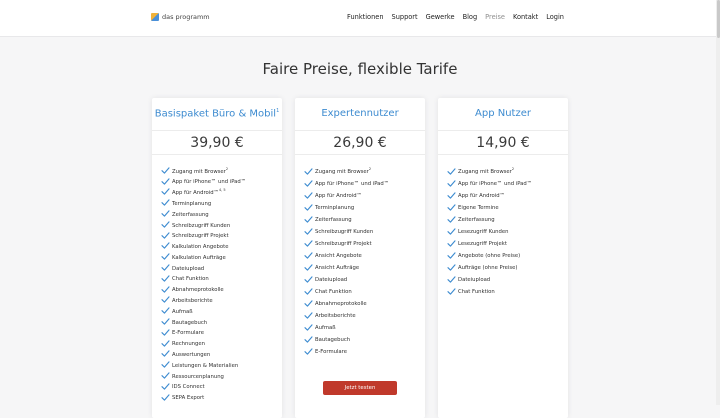  Describe the element at coordinates (346, 267) in the screenshot. I see `feature-item: Ansicht Aufträge` at that location.